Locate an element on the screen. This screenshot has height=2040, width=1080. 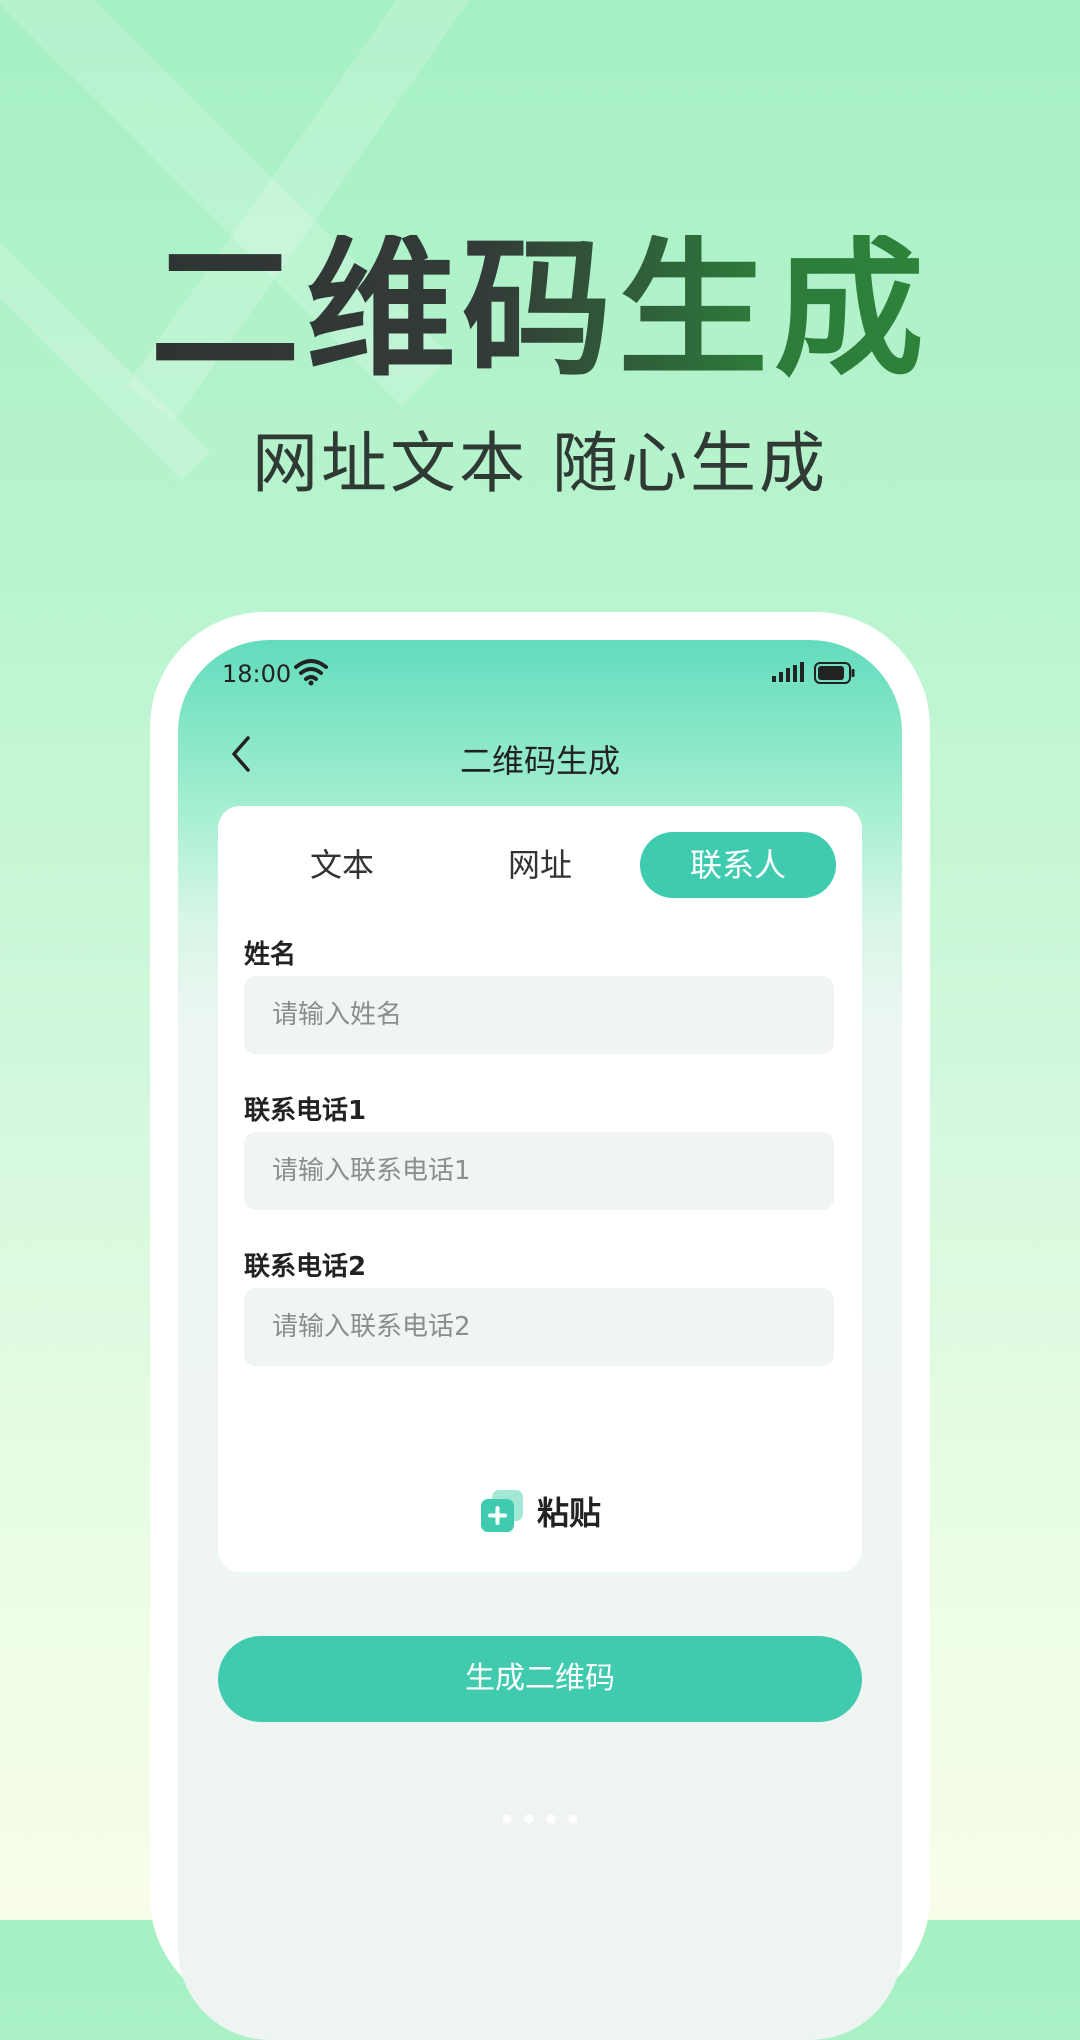
page-dot-active is located at coordinates (529, 1819).